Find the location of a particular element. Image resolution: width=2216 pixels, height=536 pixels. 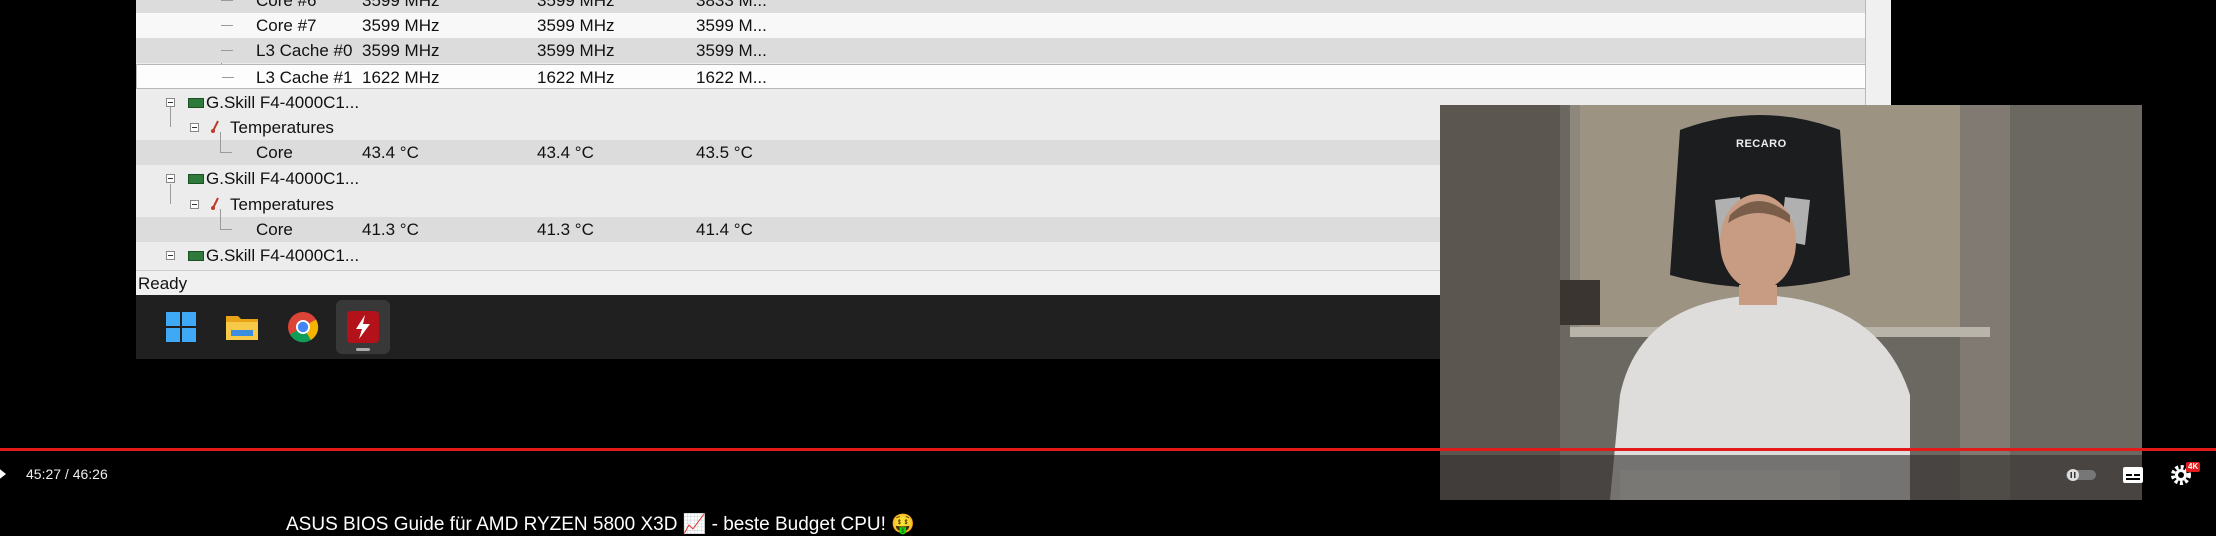

file-explorer-icon is located at coordinates (242, 327).